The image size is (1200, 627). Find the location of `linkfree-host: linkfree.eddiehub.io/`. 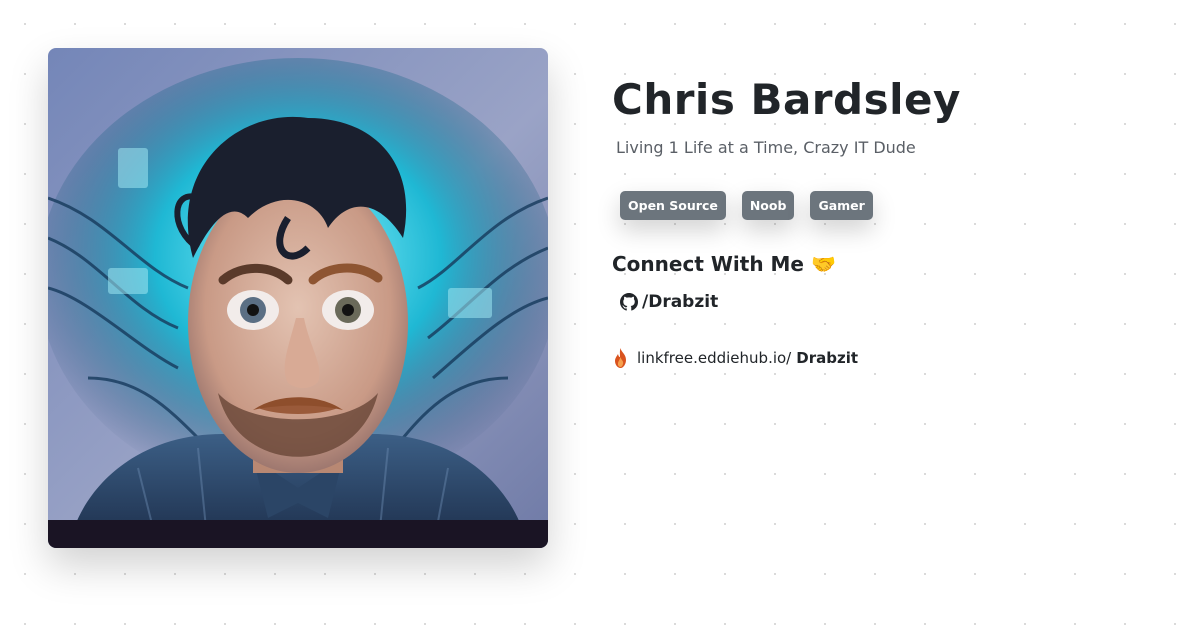

linkfree-host: linkfree.eddiehub.io/ is located at coordinates (714, 358).